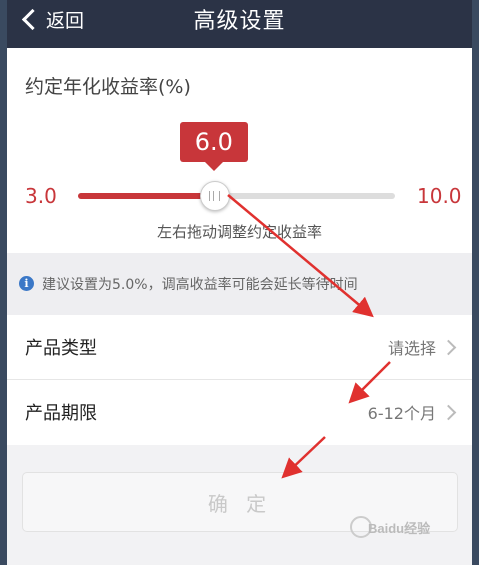  I want to click on rate-title: 约定年化收益率(%), so click(108, 87).